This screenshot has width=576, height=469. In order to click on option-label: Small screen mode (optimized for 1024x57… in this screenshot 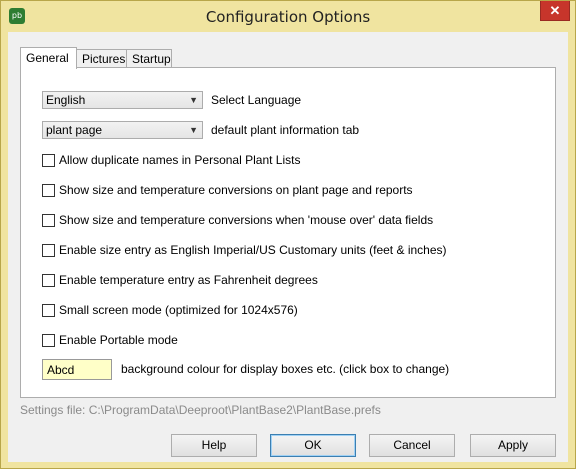, I will do `click(178, 310)`.